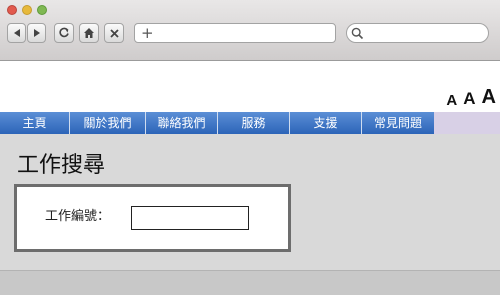  I want to click on font-size-controls: A A A, so click(471, 97).